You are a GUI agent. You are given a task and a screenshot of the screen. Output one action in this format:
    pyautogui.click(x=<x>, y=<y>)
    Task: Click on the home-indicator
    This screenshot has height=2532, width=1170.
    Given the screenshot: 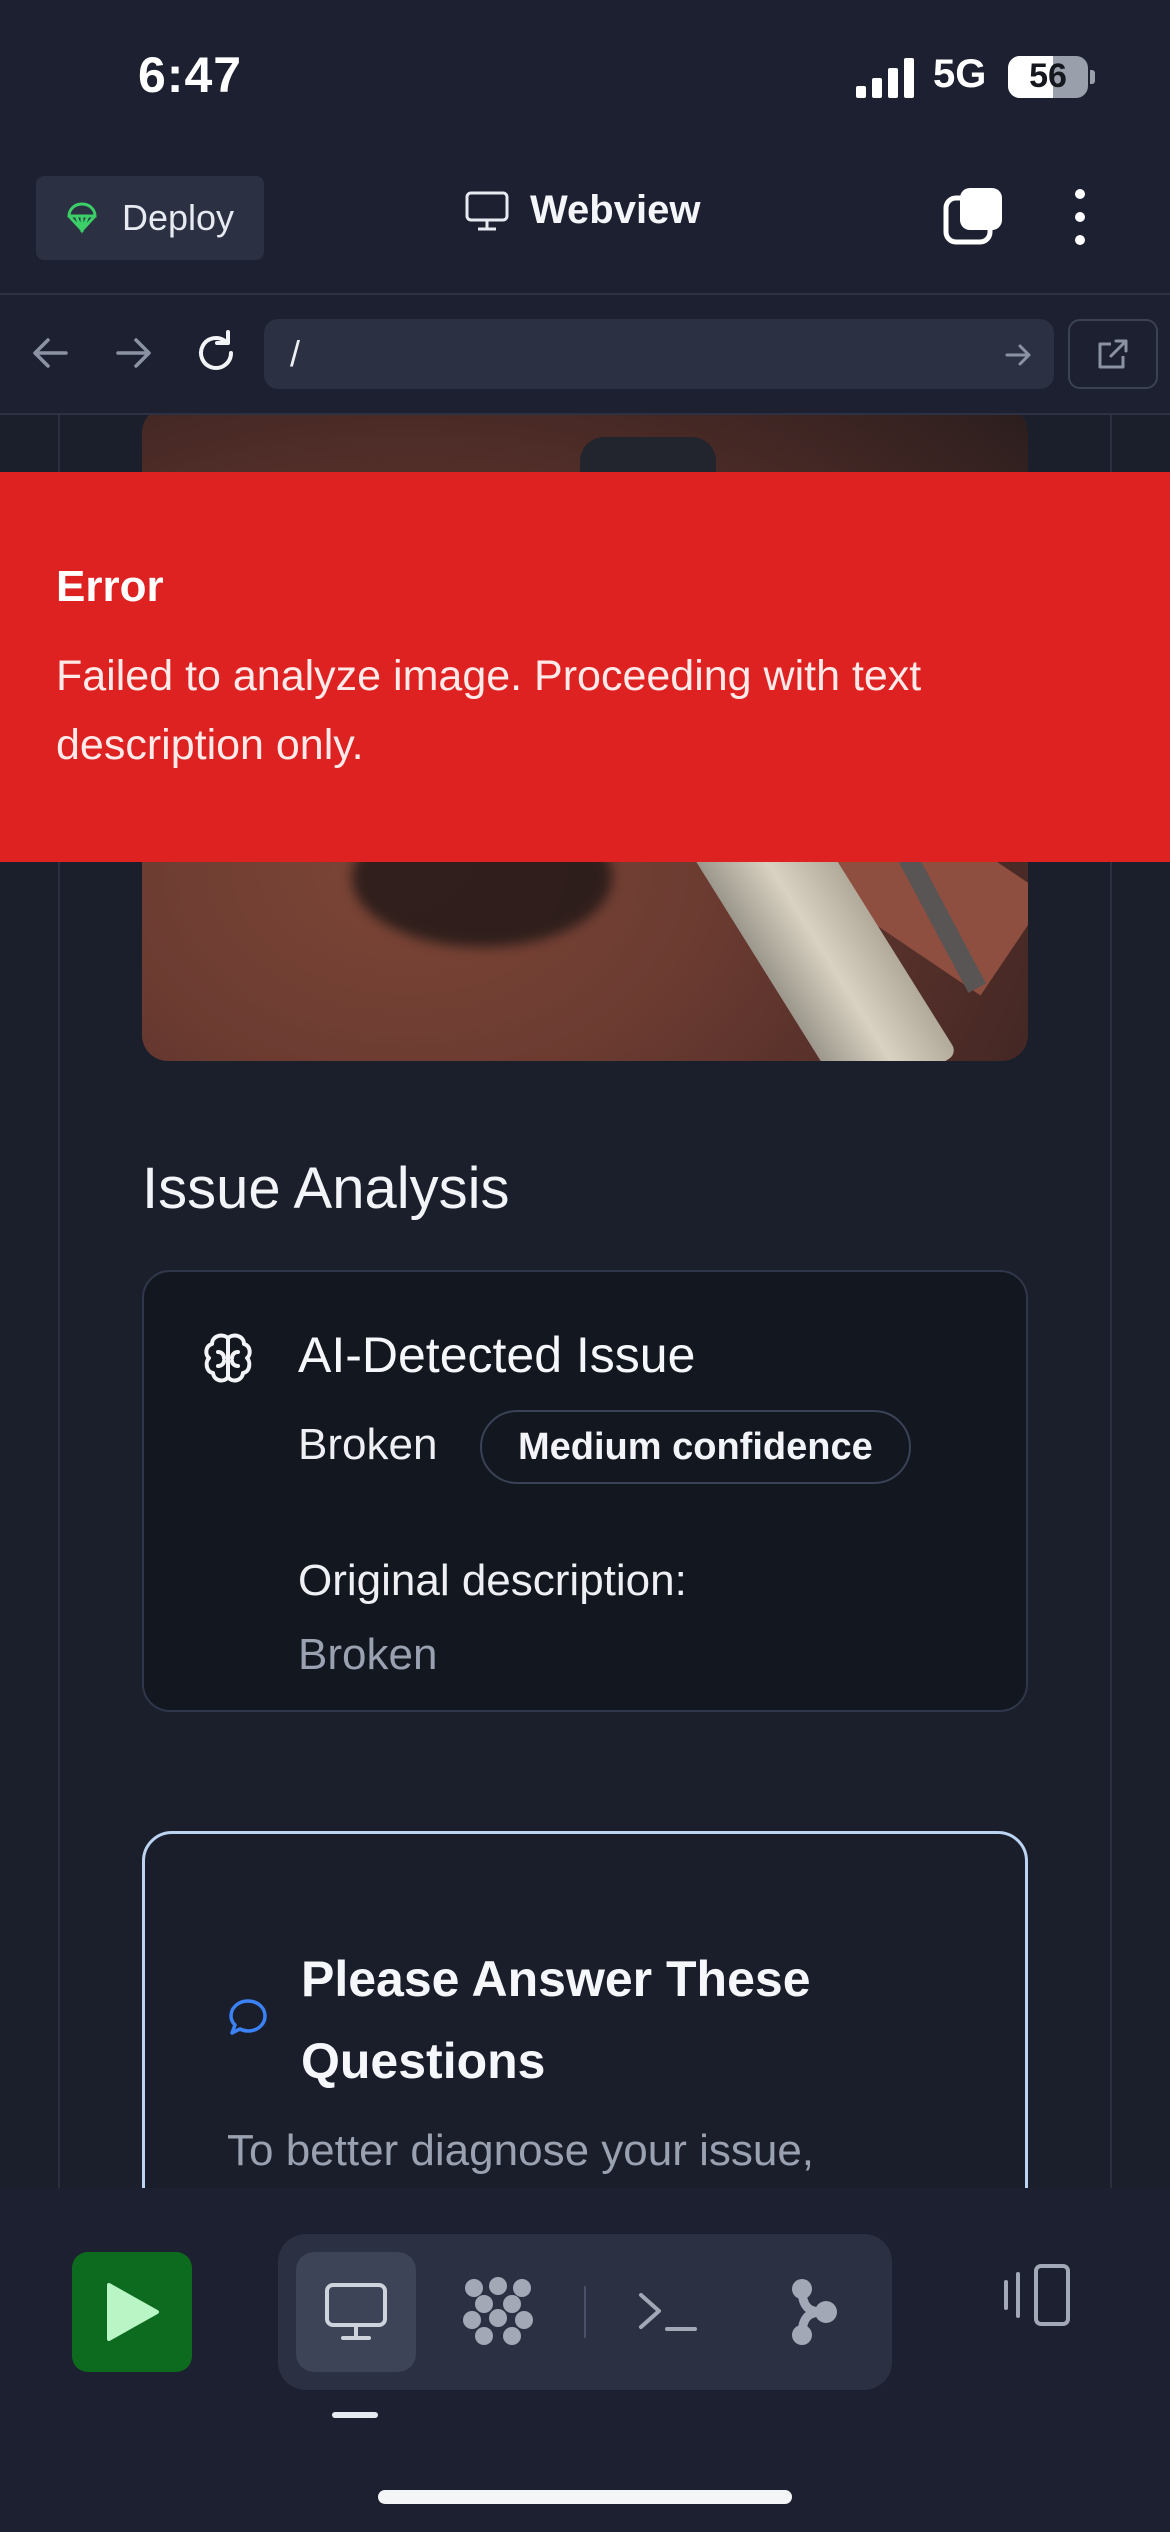 What is the action you would take?
    pyautogui.click(x=585, y=2497)
    